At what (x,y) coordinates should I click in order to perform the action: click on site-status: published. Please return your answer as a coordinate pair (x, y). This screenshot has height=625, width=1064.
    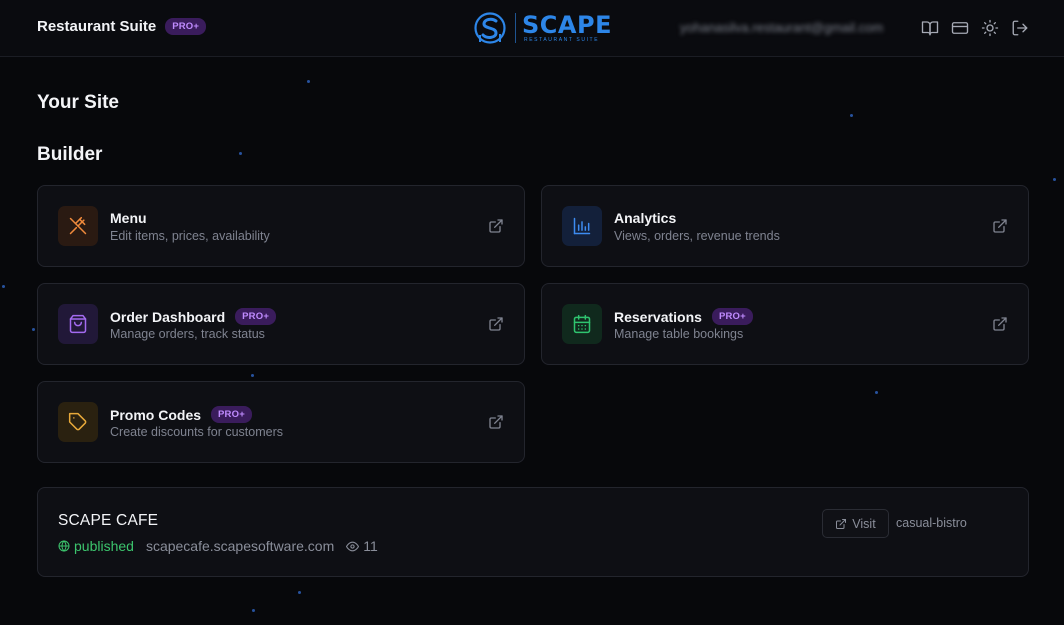
    Looking at the image, I should click on (96, 546).